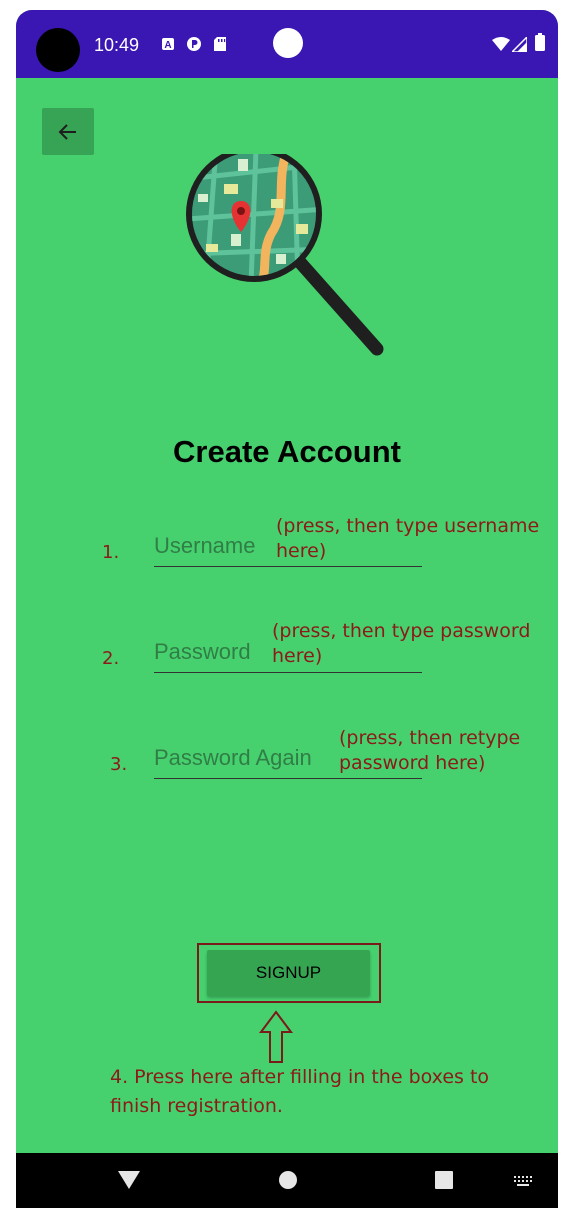 Image resolution: width=562 pixels, height=1208 pixels. I want to click on svg-text: A, so click(167, 45).